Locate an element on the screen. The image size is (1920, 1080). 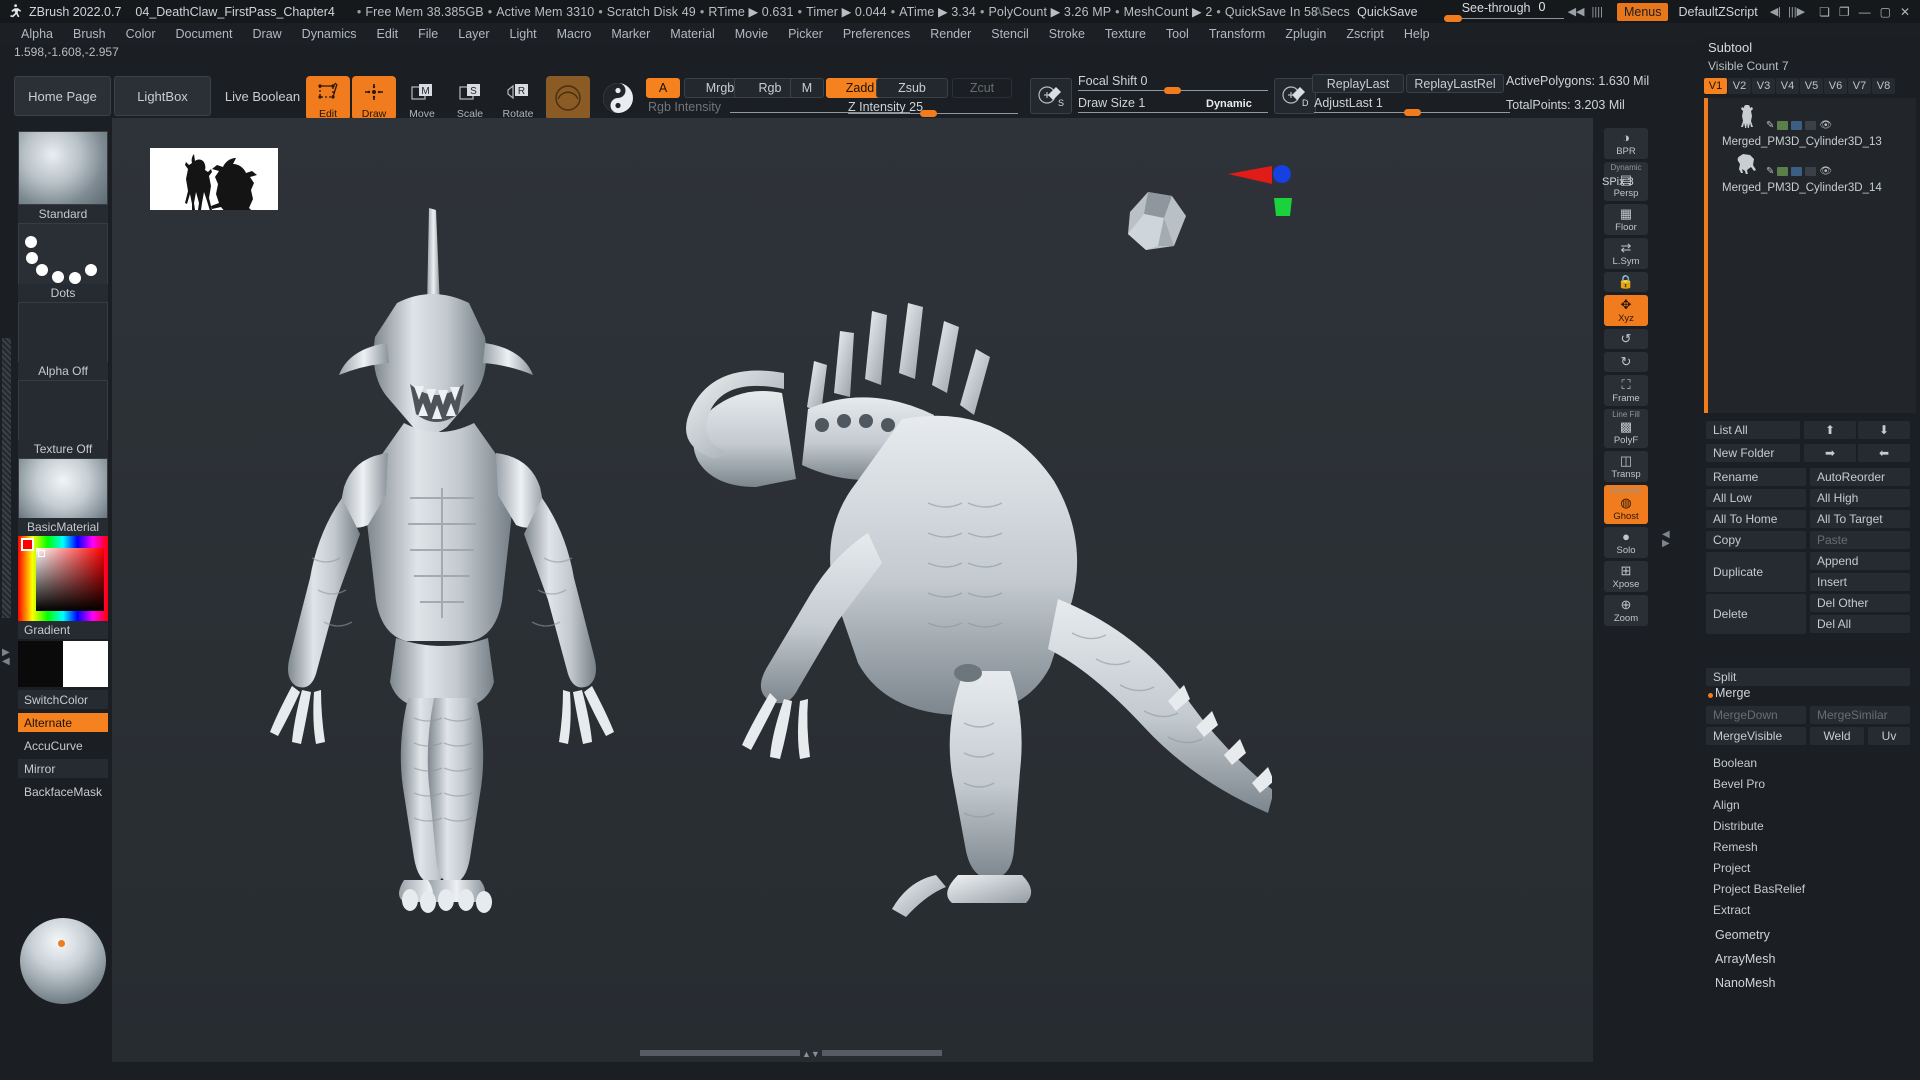
gradient-button: Gradient is located at coordinates (63, 630).